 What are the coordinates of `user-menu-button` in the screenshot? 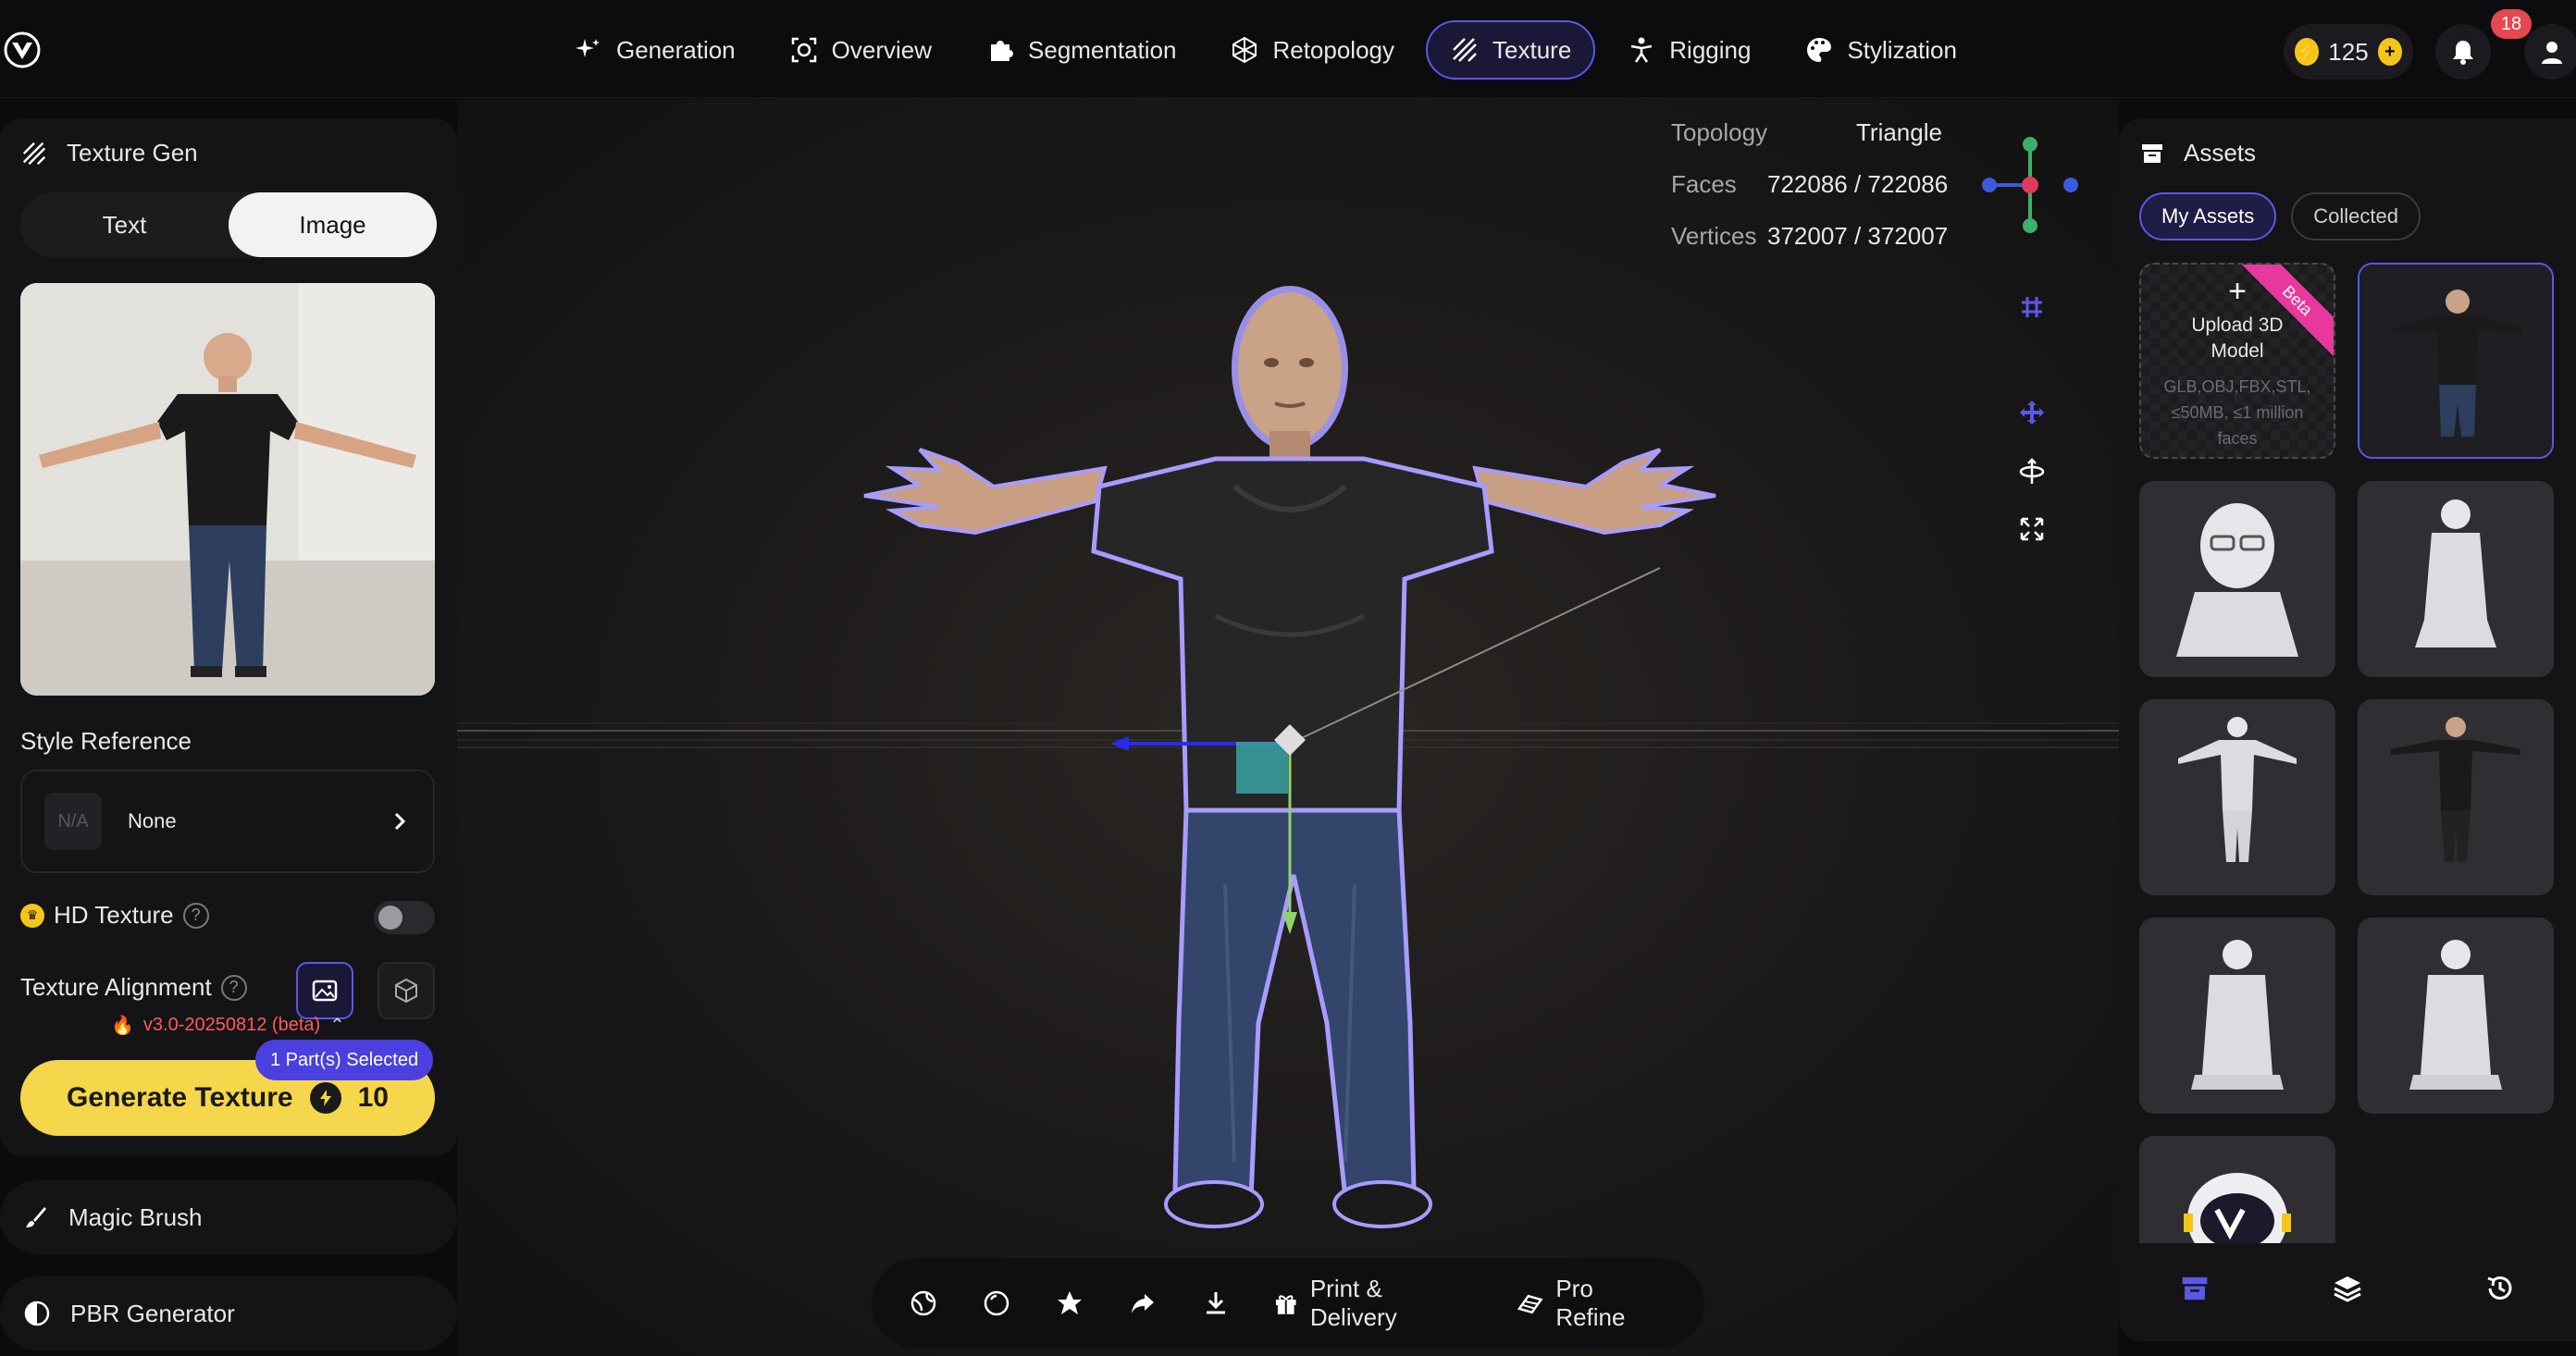 It's located at (2550, 52).